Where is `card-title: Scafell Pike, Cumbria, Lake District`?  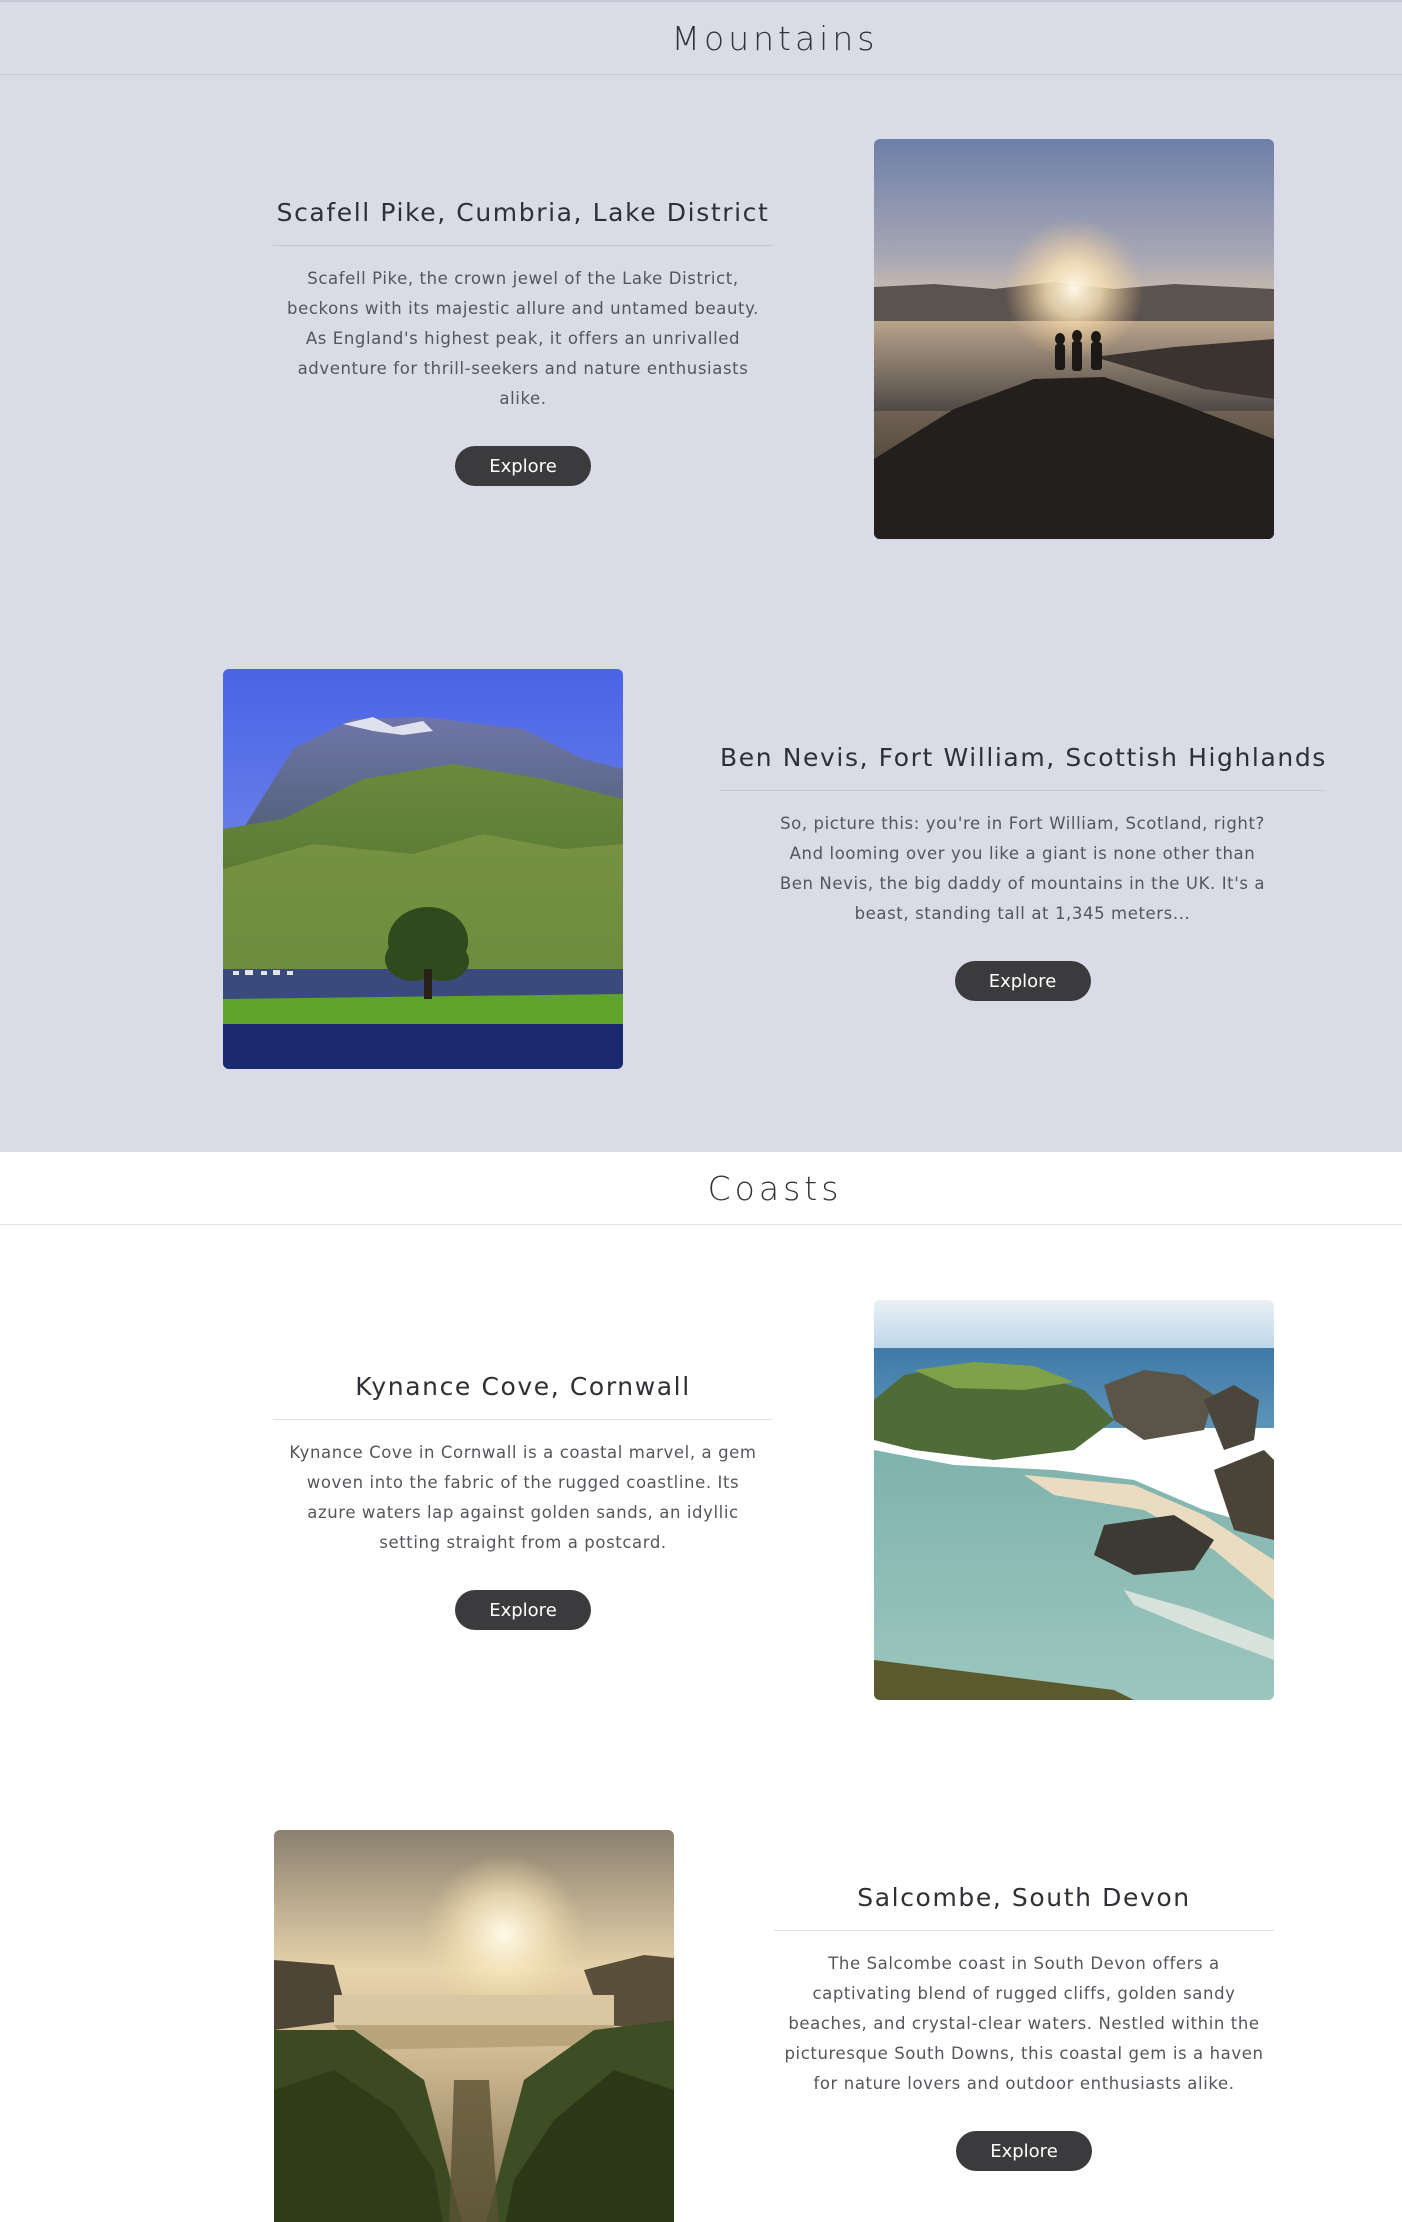
card-title: Scafell Pike, Cumbria, Lake District is located at coordinates (523, 222).